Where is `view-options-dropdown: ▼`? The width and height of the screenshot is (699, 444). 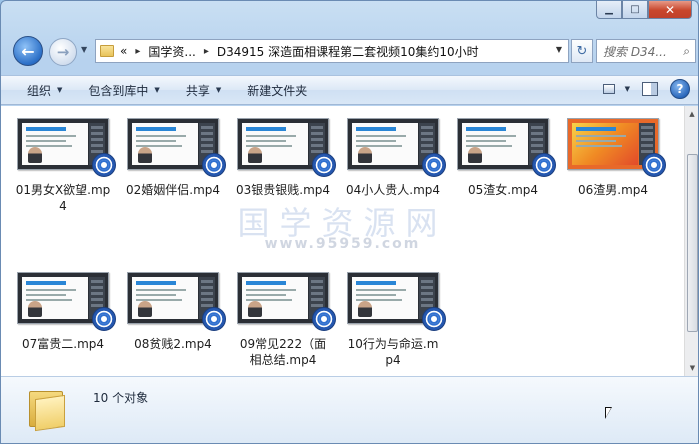
view-options-dropdown: ▼ is located at coordinates (627, 89).